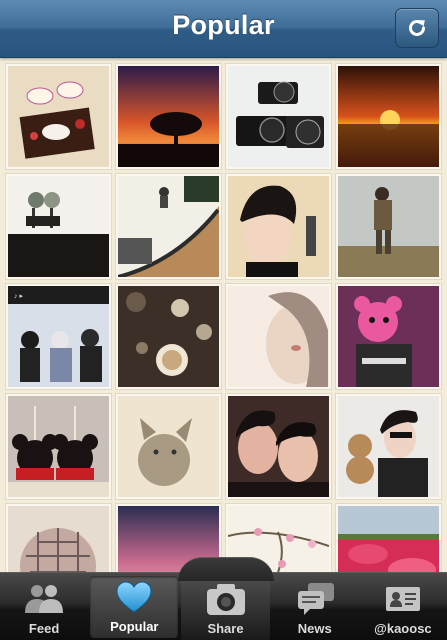  I want to click on photo-selfie-girl, so click(278, 336).